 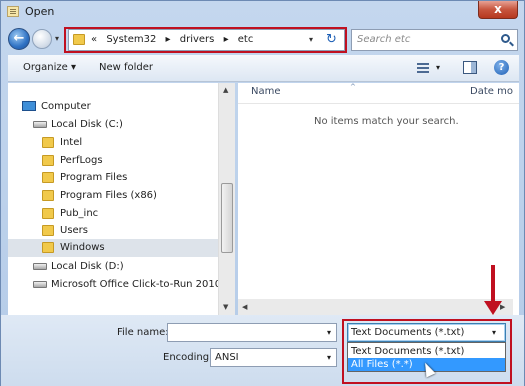 I want to click on views-icon, so click(x=423, y=68).